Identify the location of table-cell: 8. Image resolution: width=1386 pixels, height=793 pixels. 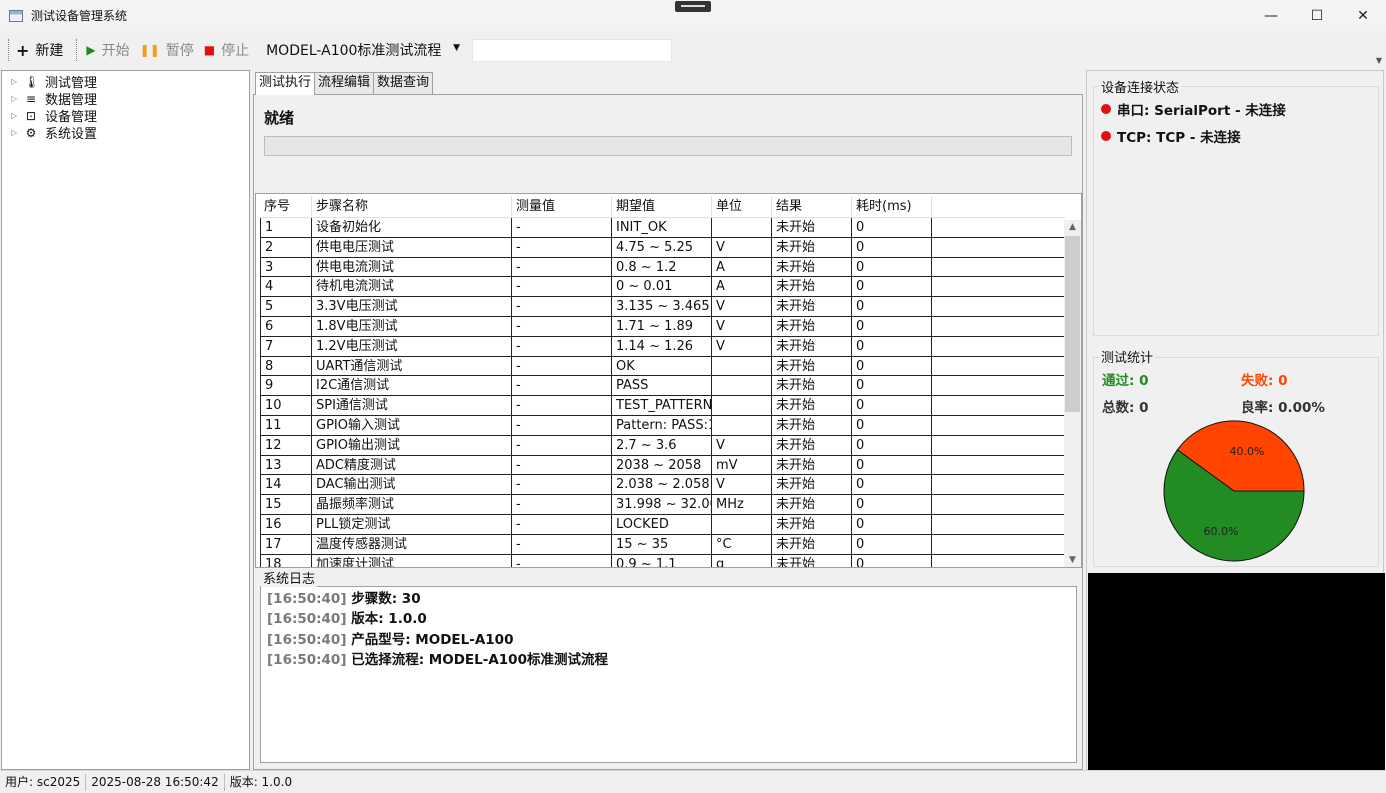
(286, 366).